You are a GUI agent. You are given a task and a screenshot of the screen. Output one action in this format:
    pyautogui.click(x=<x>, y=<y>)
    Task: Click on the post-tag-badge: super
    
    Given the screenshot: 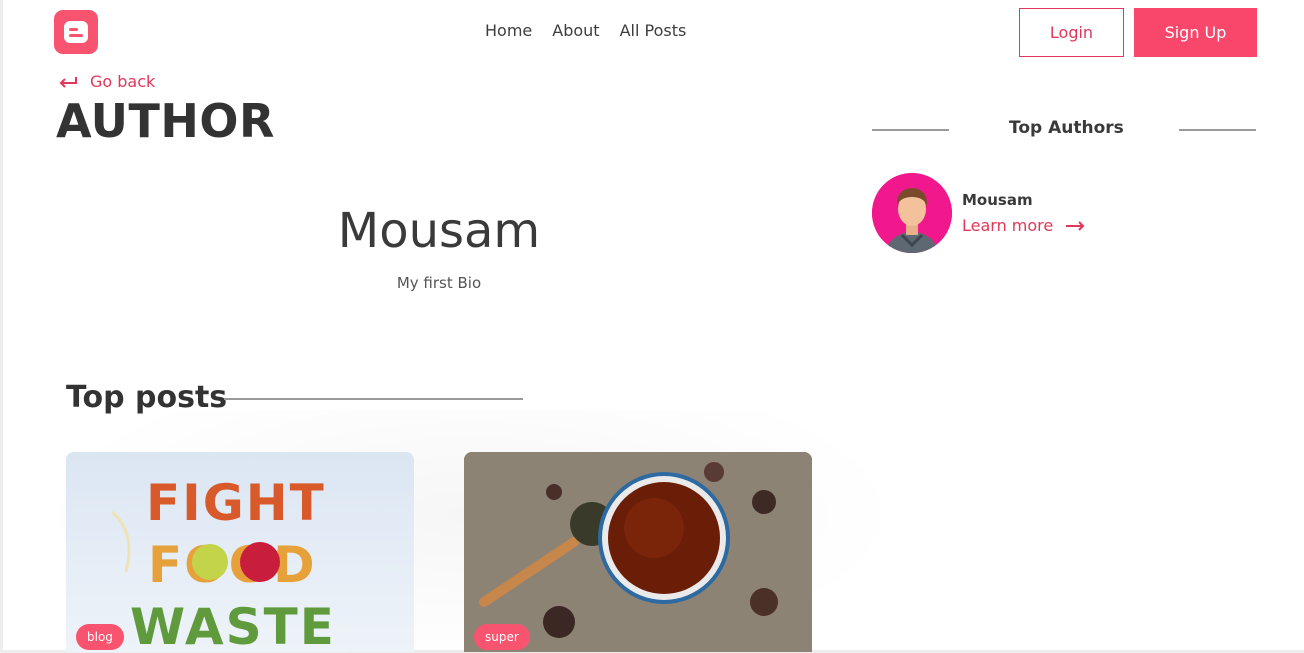 What is the action you would take?
    pyautogui.click(x=502, y=637)
    